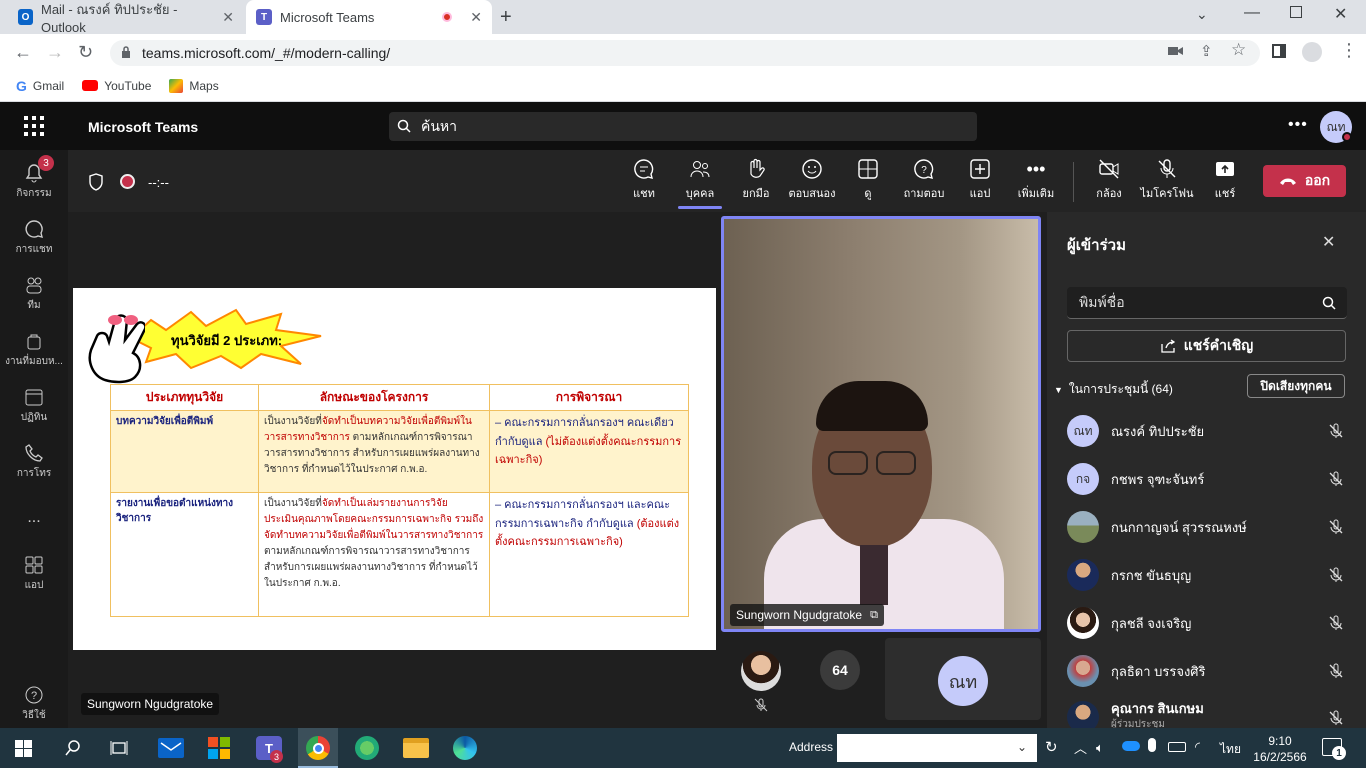  Describe the element at coordinates (127, 181) in the screenshot. I see `recording-icon` at that location.